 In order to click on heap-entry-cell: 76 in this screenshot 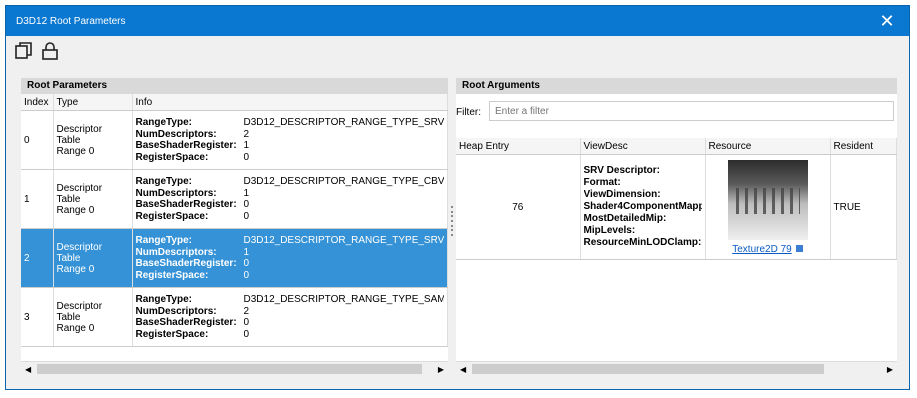, I will do `click(518, 207)`.